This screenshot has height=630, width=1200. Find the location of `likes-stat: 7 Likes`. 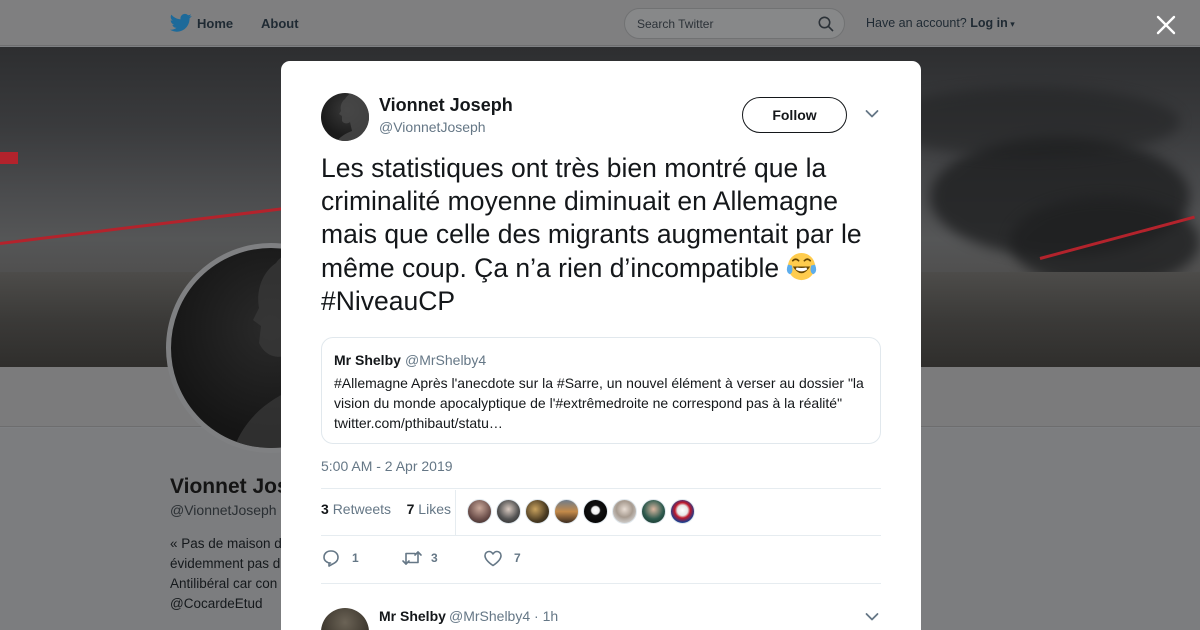

likes-stat: 7 Likes is located at coordinates (429, 509).